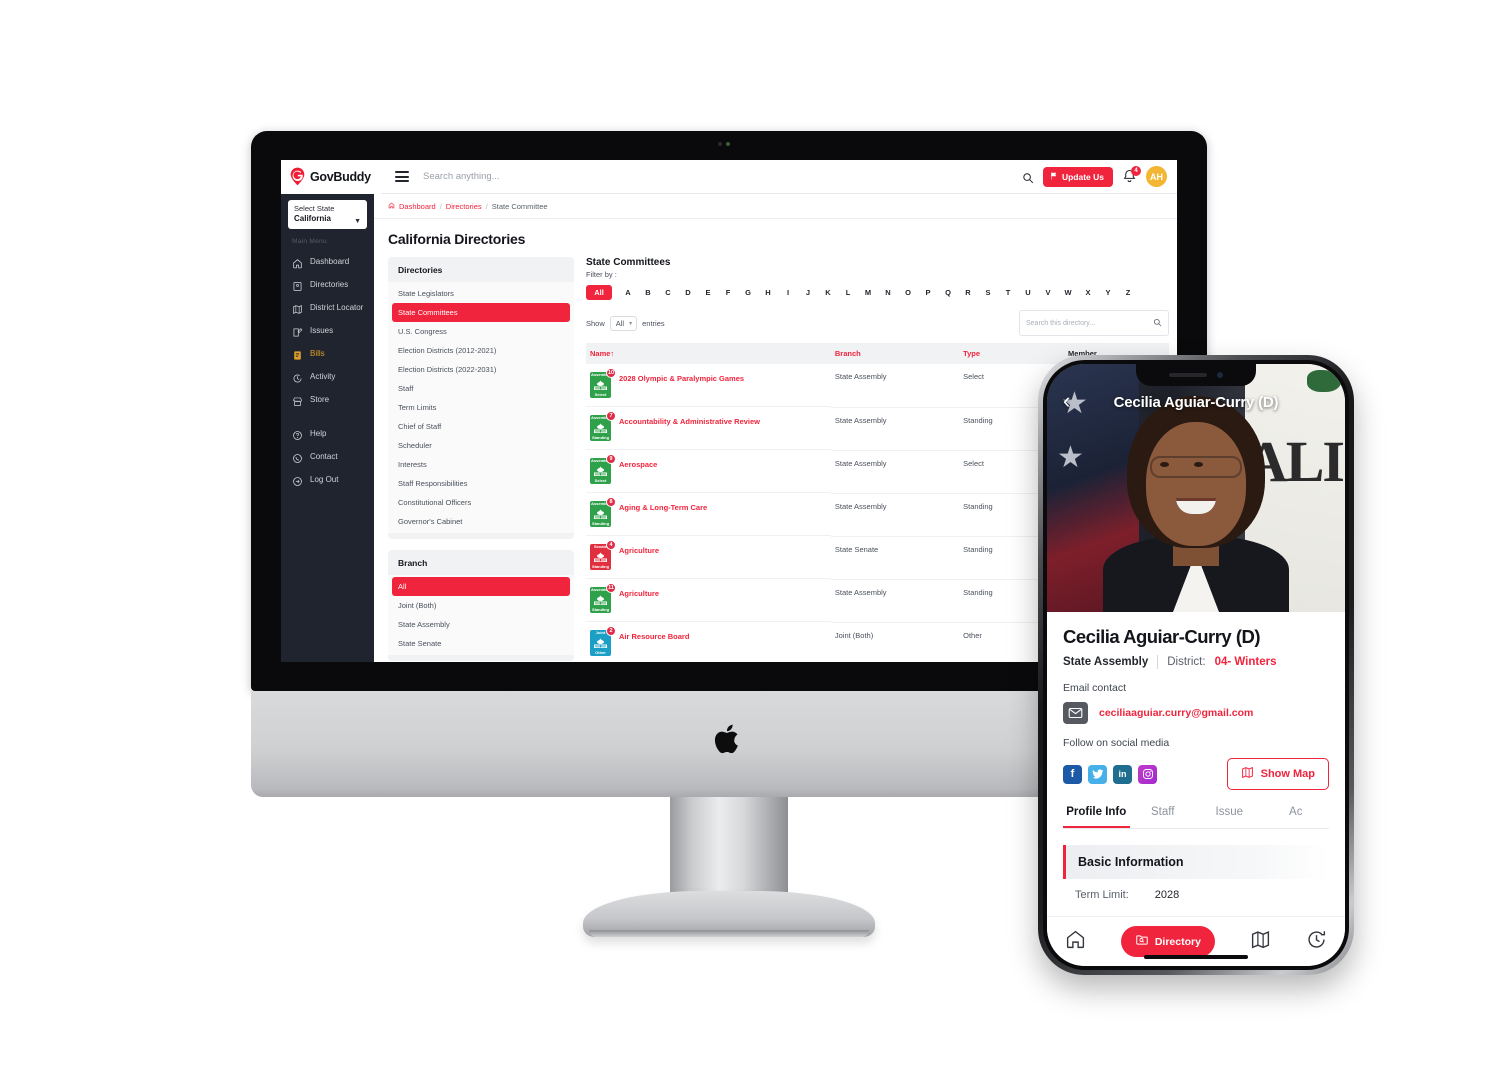 The width and height of the screenshot is (1500, 1072). I want to click on directory-item-scheduler: Scheduler, so click(481, 445).